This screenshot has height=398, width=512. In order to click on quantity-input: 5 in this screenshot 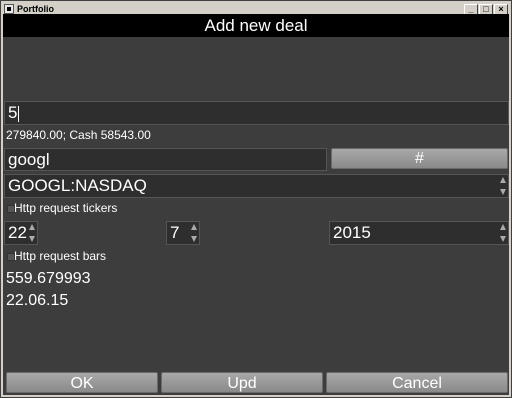, I will do `click(256, 113)`.